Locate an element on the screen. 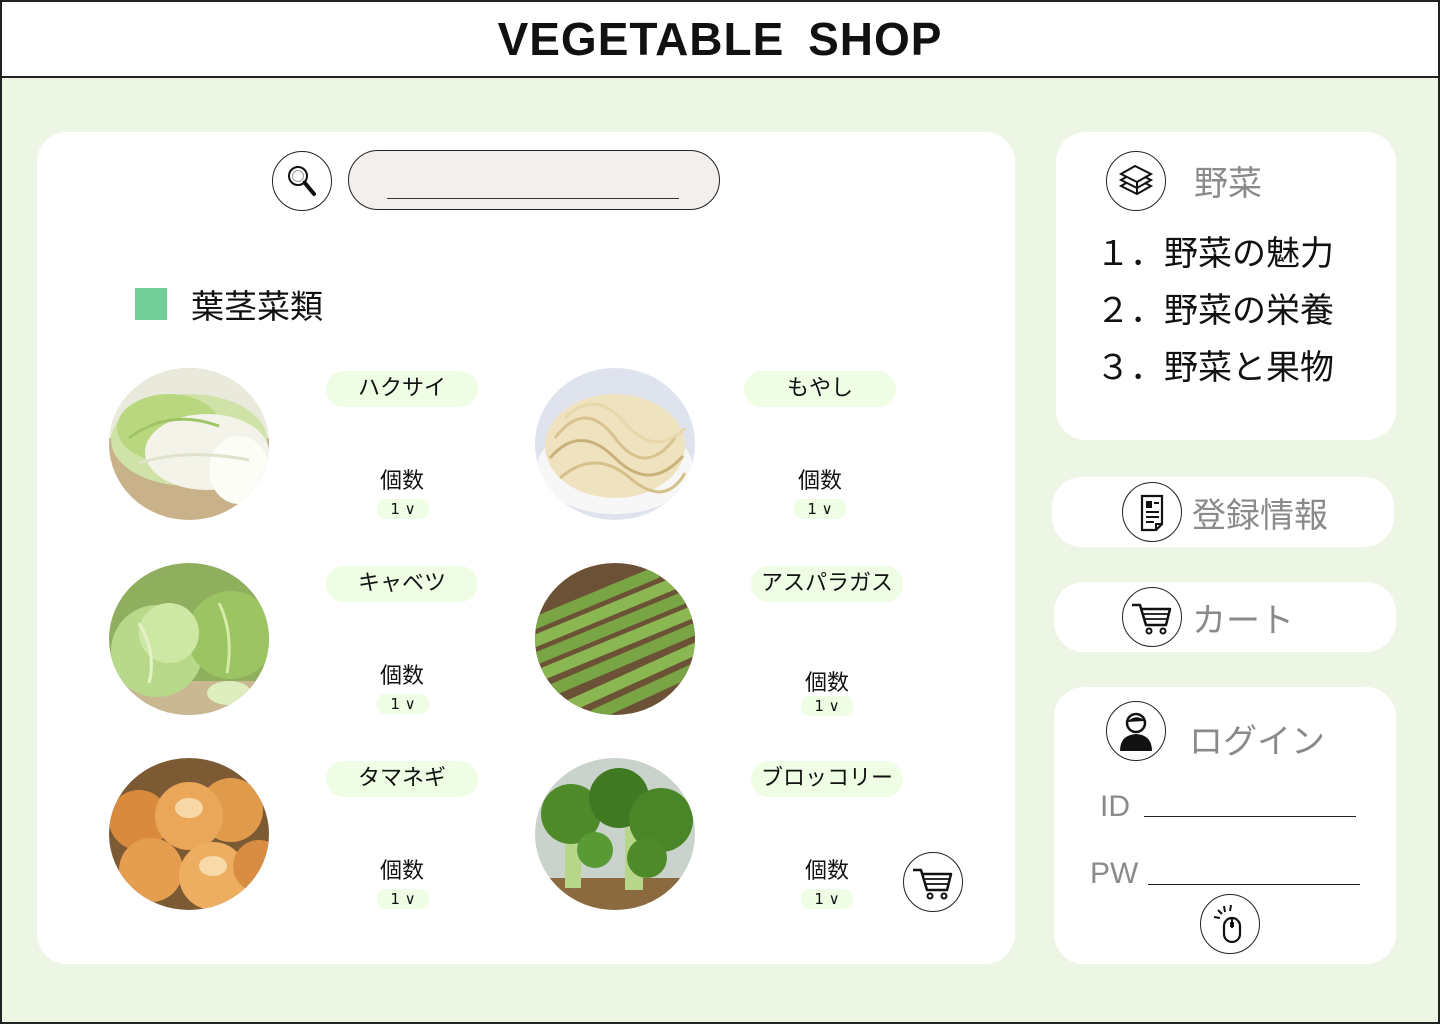  registration-button: 登録情報 is located at coordinates (1223, 512).